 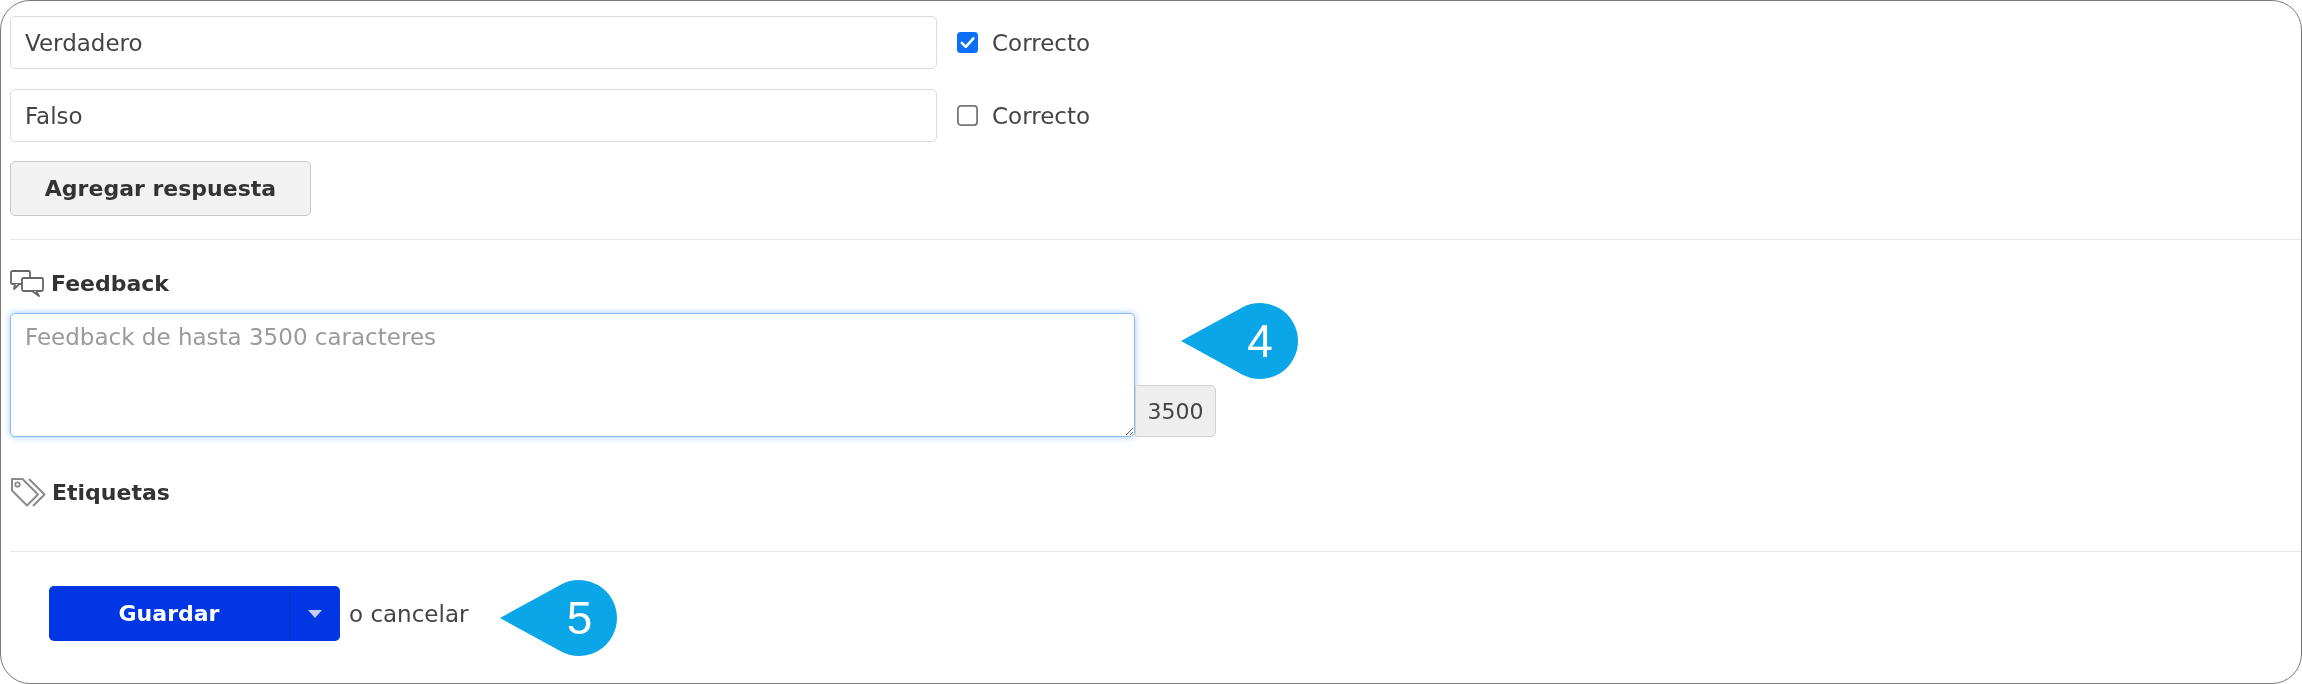 I want to click on add-answer-button: Agregar respuesta, so click(x=160, y=188).